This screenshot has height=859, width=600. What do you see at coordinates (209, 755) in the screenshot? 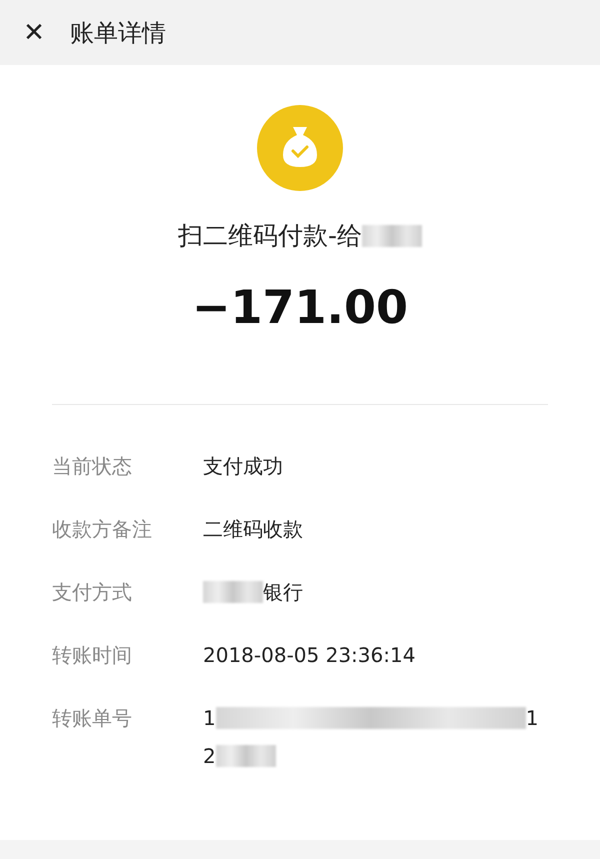
I see `detail-value-text: 2` at bounding box center [209, 755].